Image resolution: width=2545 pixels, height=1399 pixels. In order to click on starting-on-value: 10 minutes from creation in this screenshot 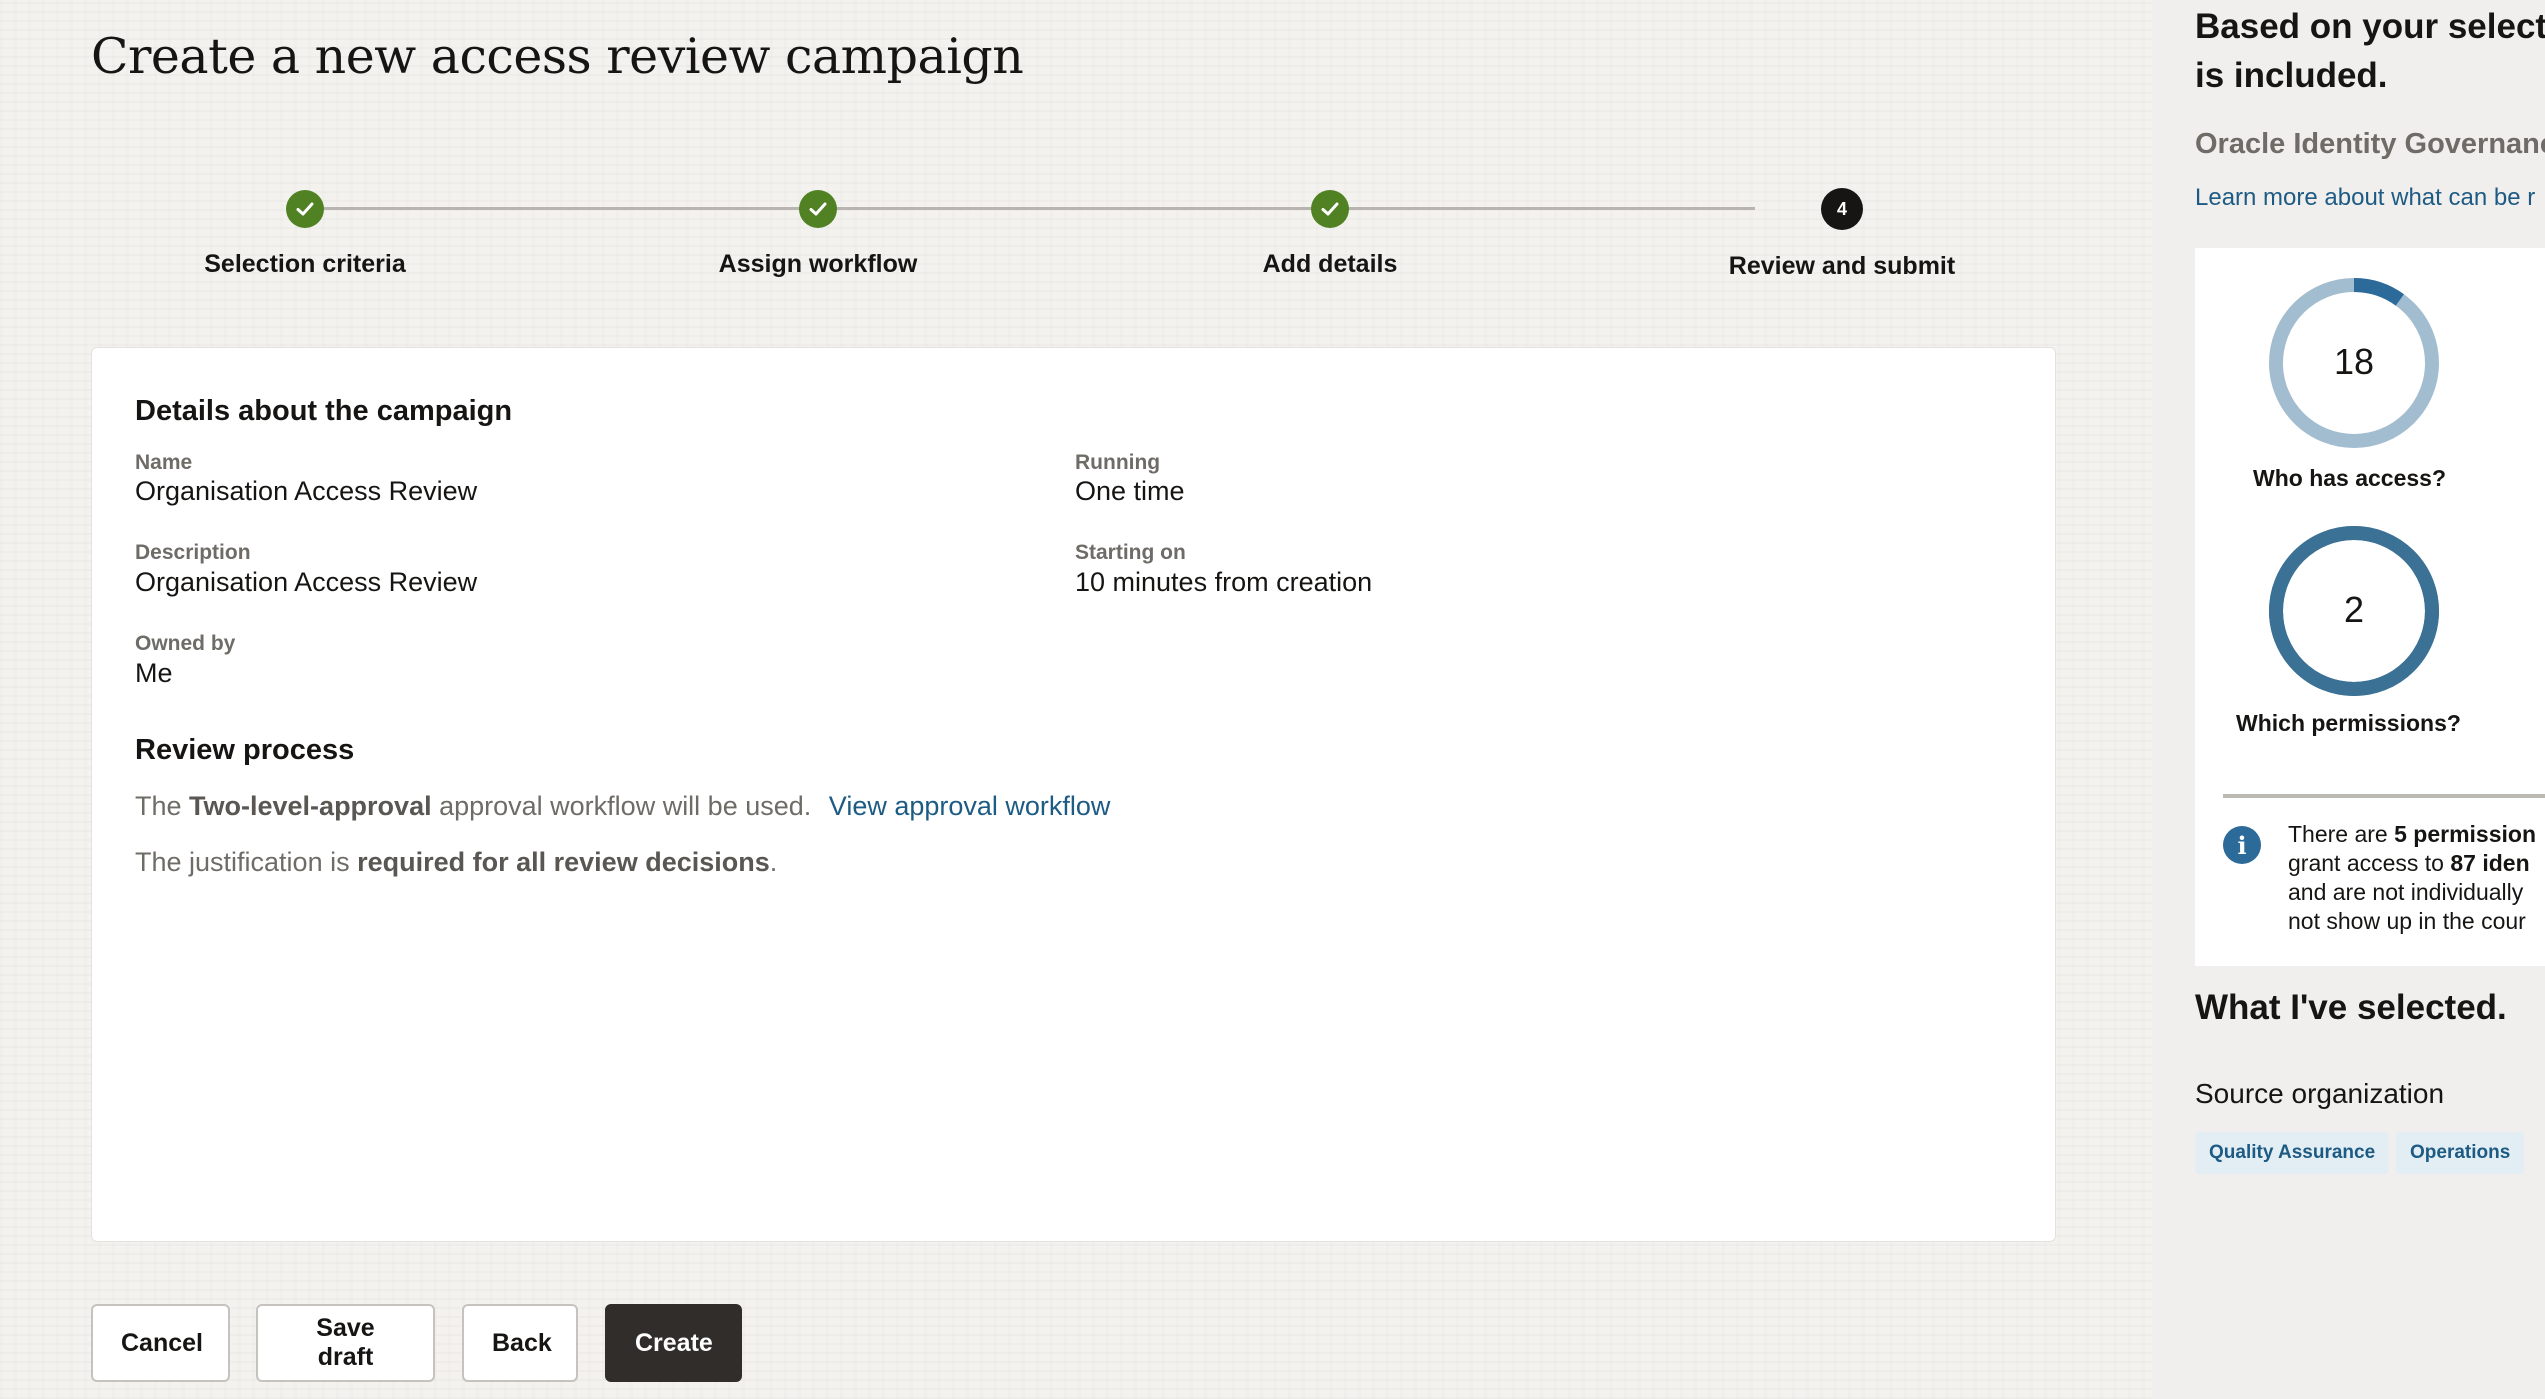, I will do `click(1224, 582)`.